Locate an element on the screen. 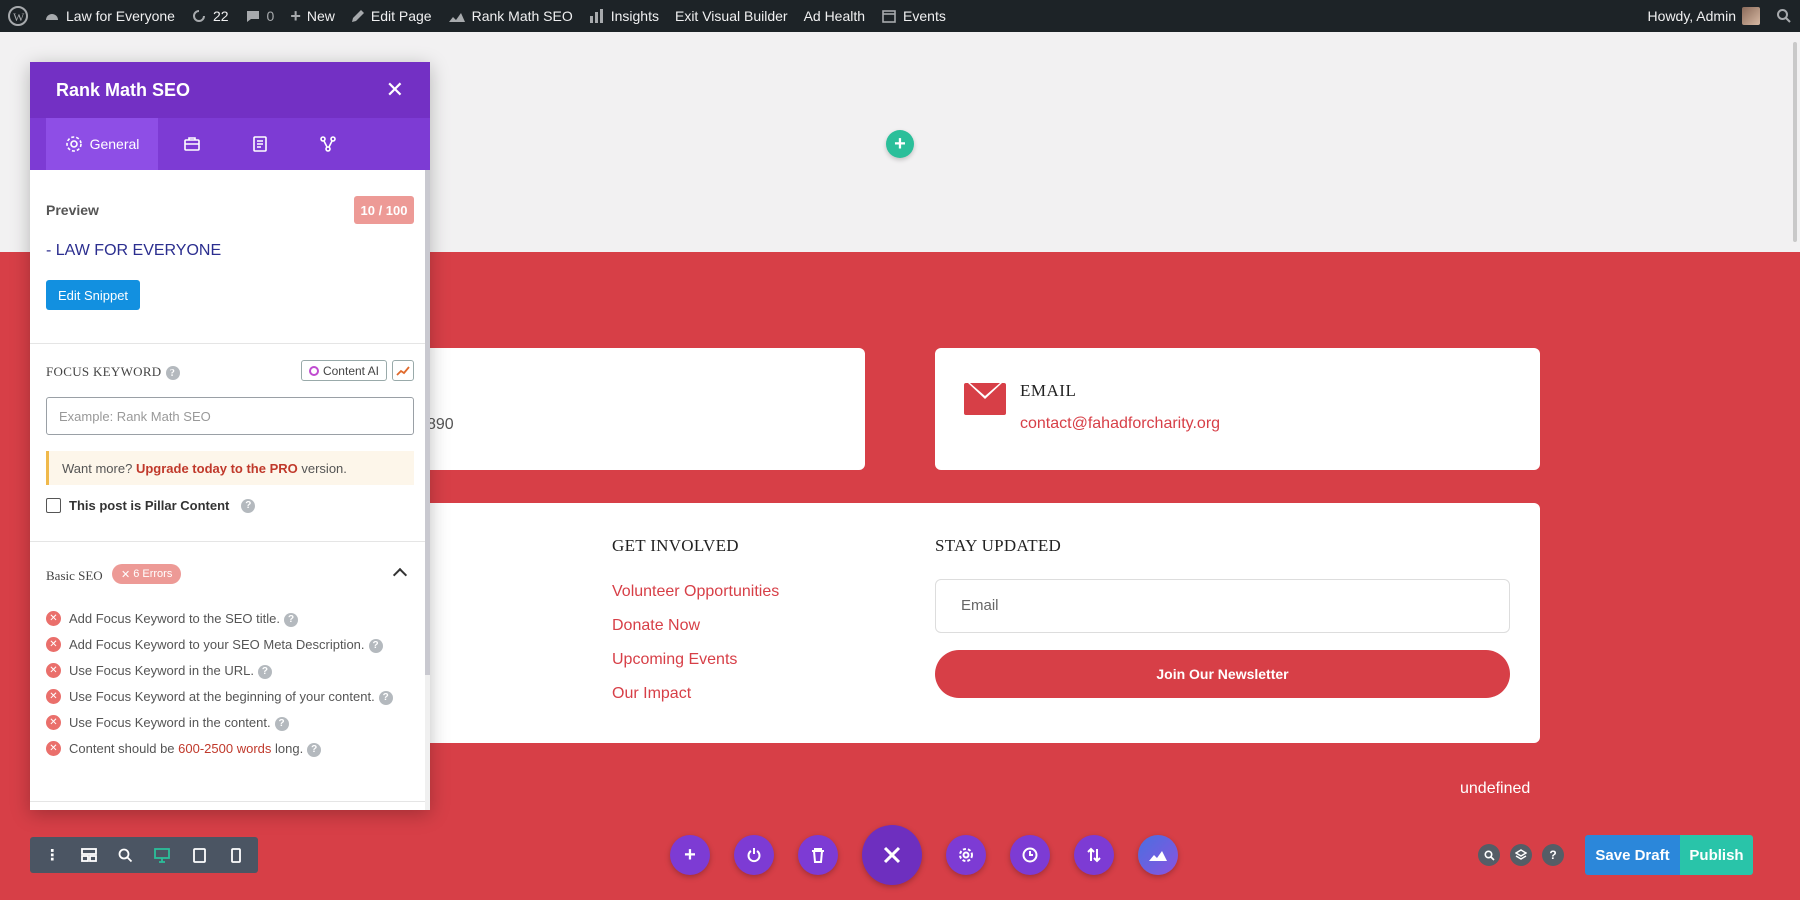 Image resolution: width=1800 pixels, height=900 pixels. new-content-menu: + New is located at coordinates (312, 16).